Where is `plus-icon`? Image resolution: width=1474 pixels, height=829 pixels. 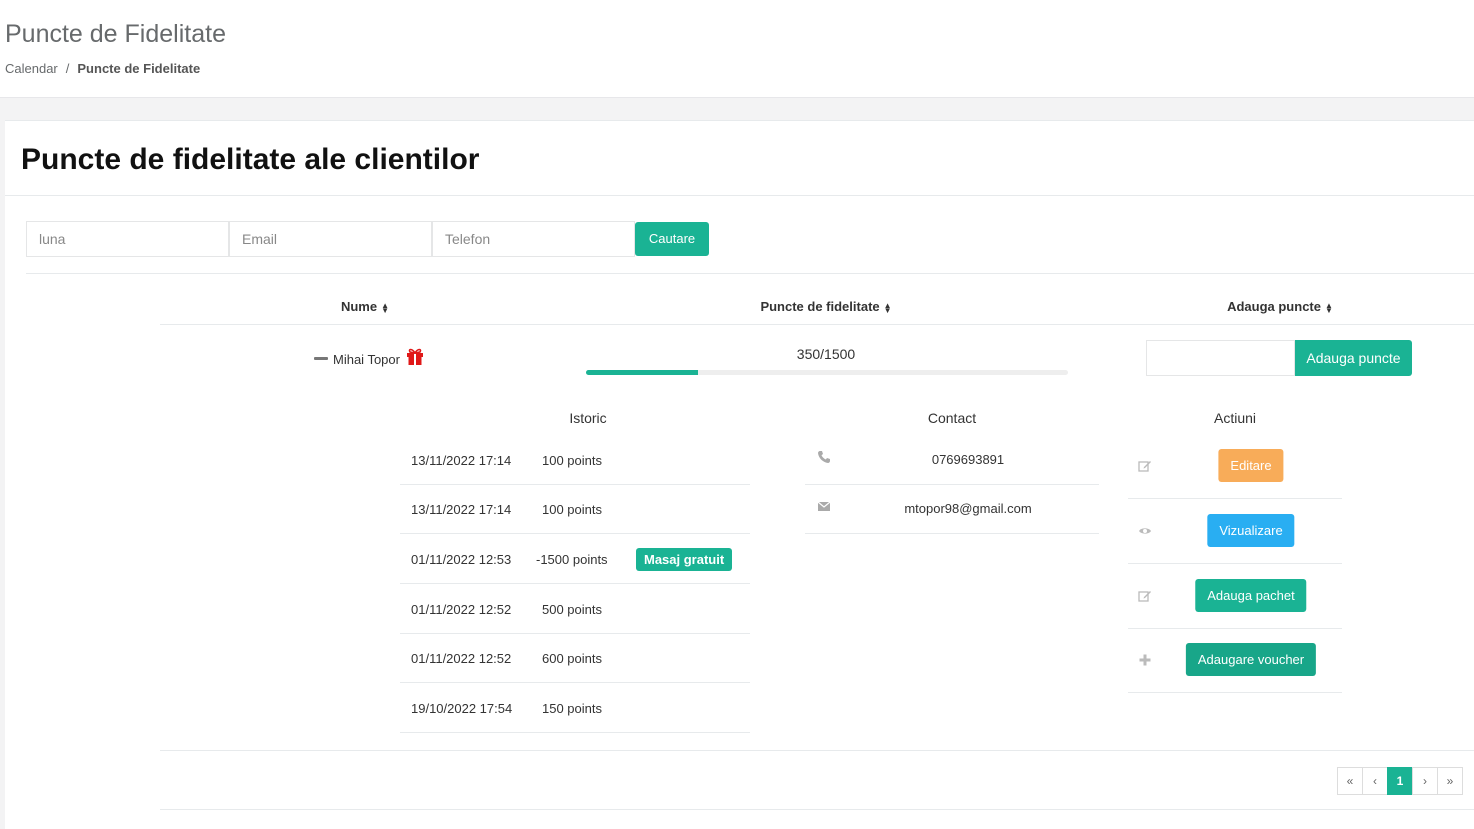 plus-icon is located at coordinates (1145, 660).